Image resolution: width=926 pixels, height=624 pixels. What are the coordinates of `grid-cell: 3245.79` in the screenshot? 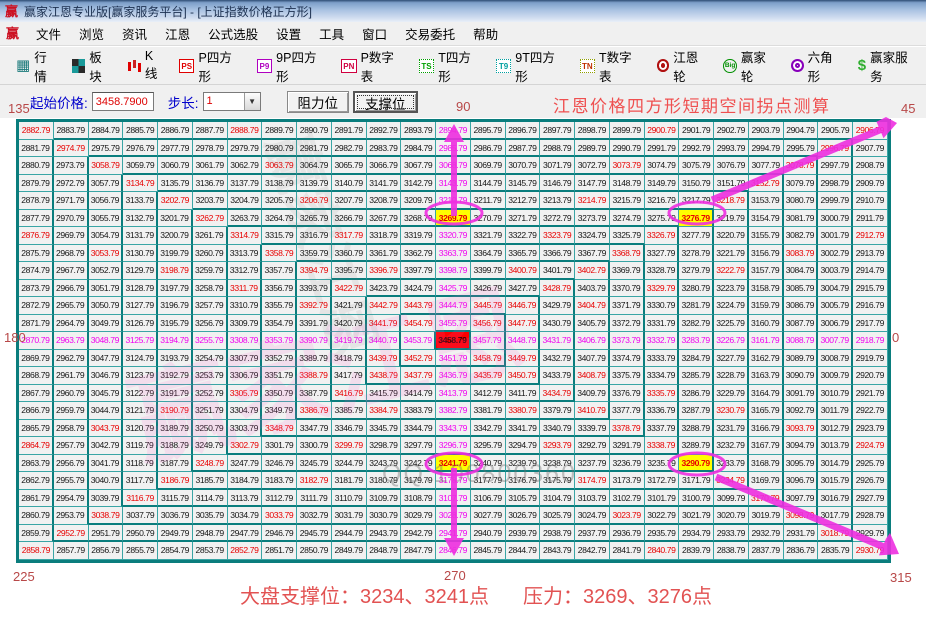 It's located at (314, 463).